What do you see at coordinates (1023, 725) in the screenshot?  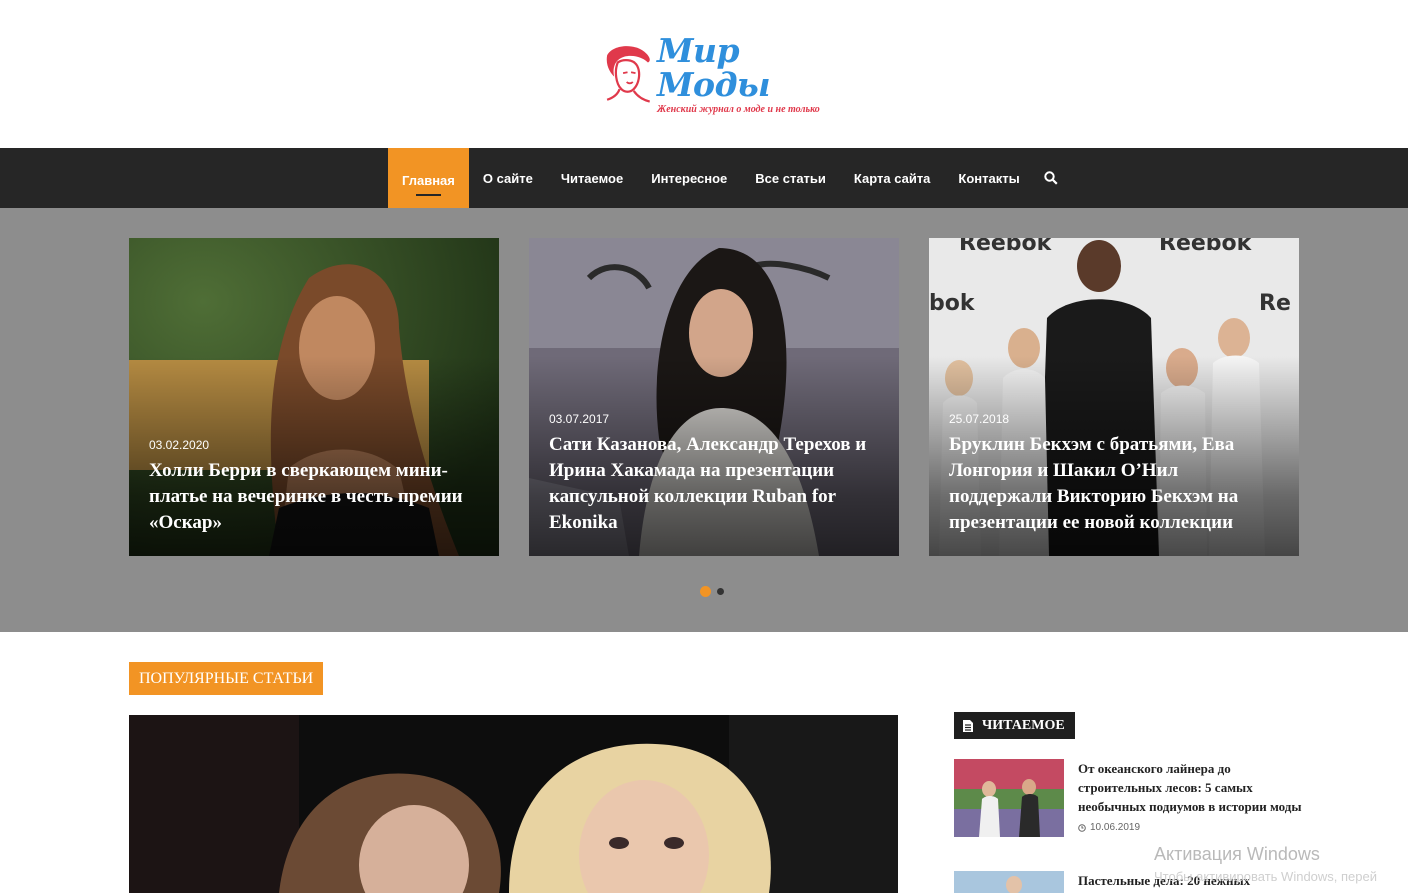 I see `sidebar-widget-title-text: ЧИТАЕМОЕ` at bounding box center [1023, 725].